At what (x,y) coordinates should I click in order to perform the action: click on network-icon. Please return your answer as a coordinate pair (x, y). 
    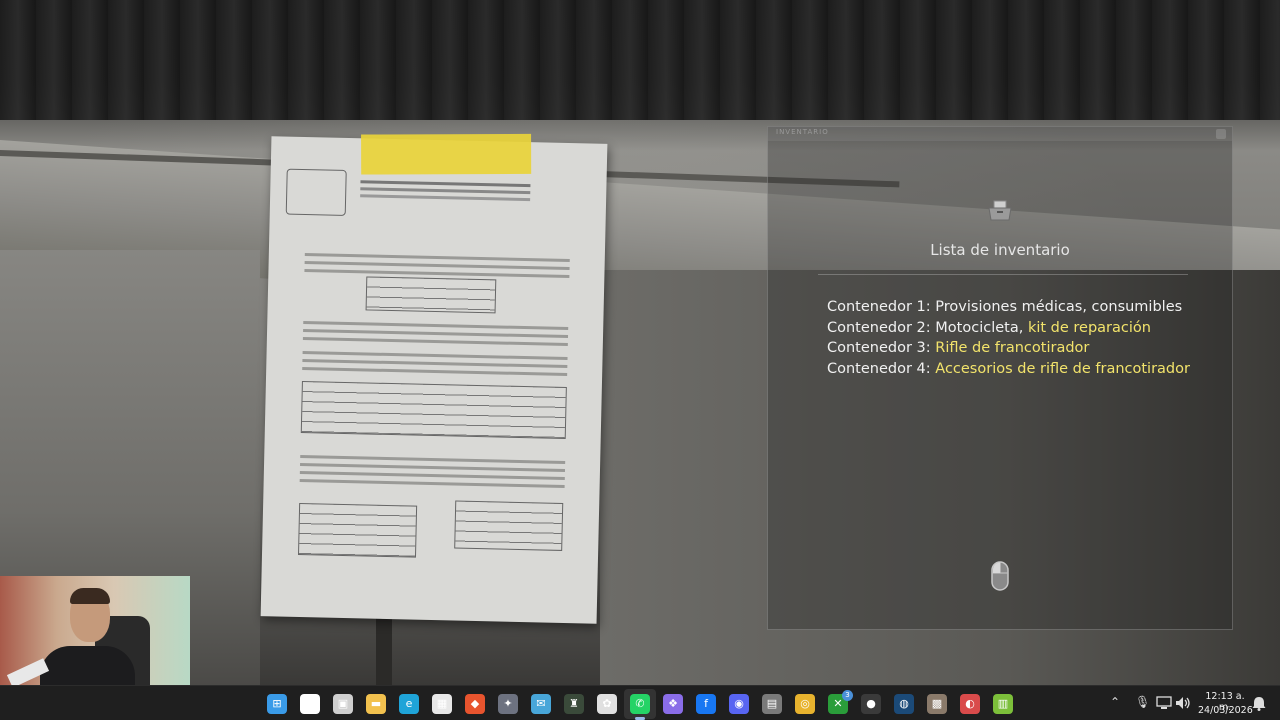
    Looking at the image, I should click on (1164, 703).